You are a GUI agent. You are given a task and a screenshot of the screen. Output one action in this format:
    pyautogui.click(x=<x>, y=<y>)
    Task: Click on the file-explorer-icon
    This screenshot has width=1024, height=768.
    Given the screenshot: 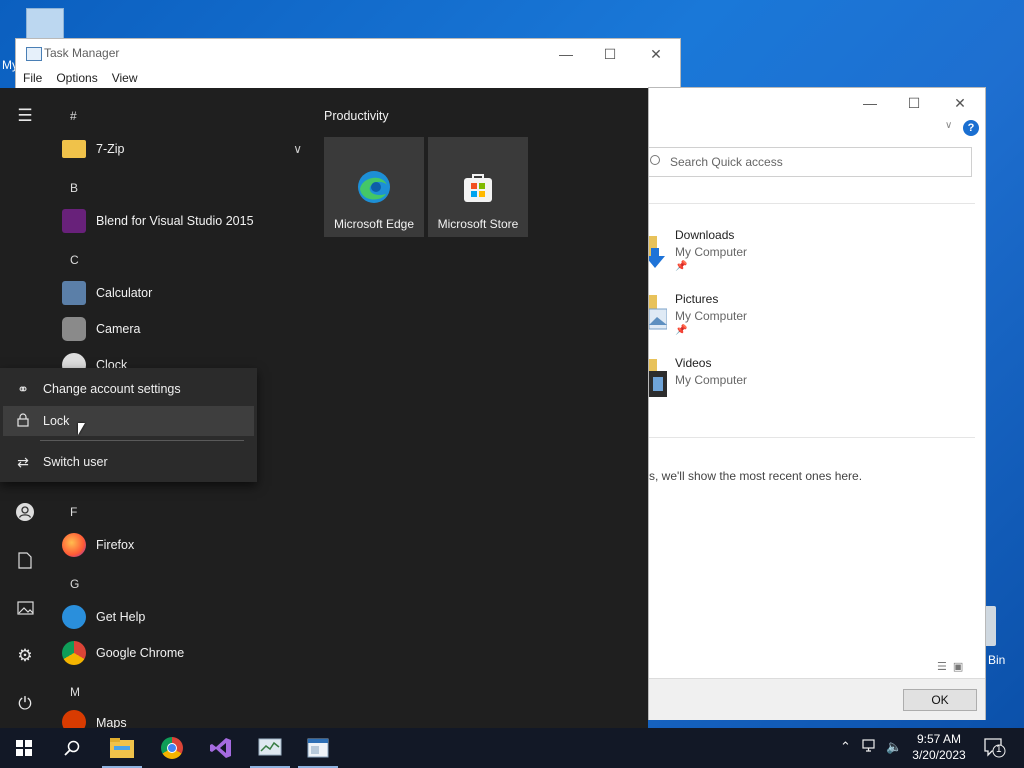 What is the action you would take?
    pyautogui.click(x=122, y=748)
    